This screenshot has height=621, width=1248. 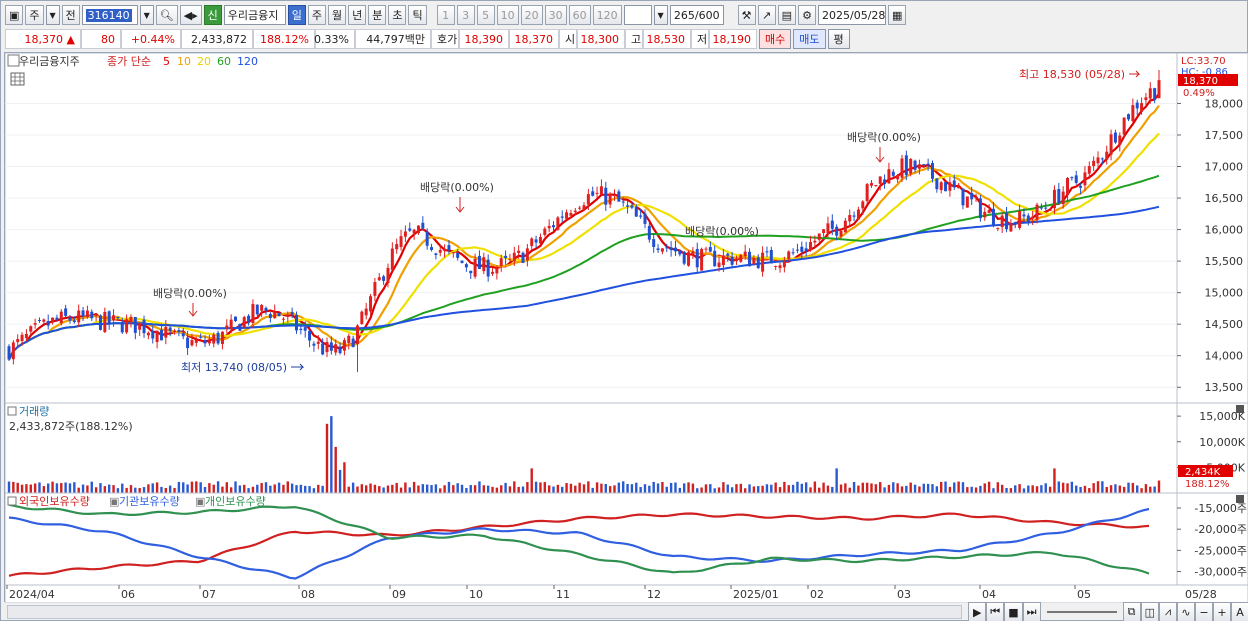 What do you see at coordinates (766, 15) in the screenshot?
I see `draw-tools-icon: ↗` at bounding box center [766, 15].